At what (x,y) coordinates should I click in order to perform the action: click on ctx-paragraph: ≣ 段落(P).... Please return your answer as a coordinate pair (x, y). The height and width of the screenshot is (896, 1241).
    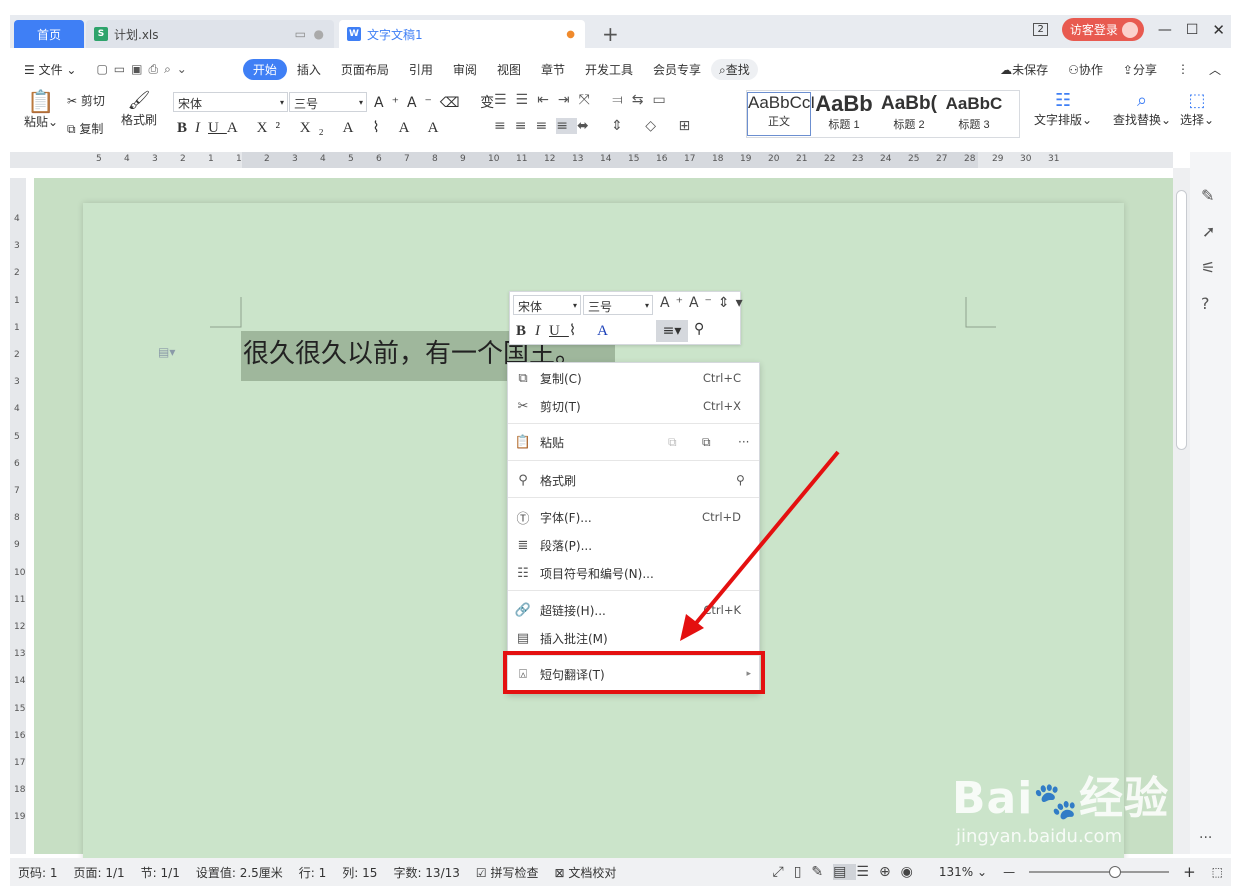
    Looking at the image, I should click on (633, 545).